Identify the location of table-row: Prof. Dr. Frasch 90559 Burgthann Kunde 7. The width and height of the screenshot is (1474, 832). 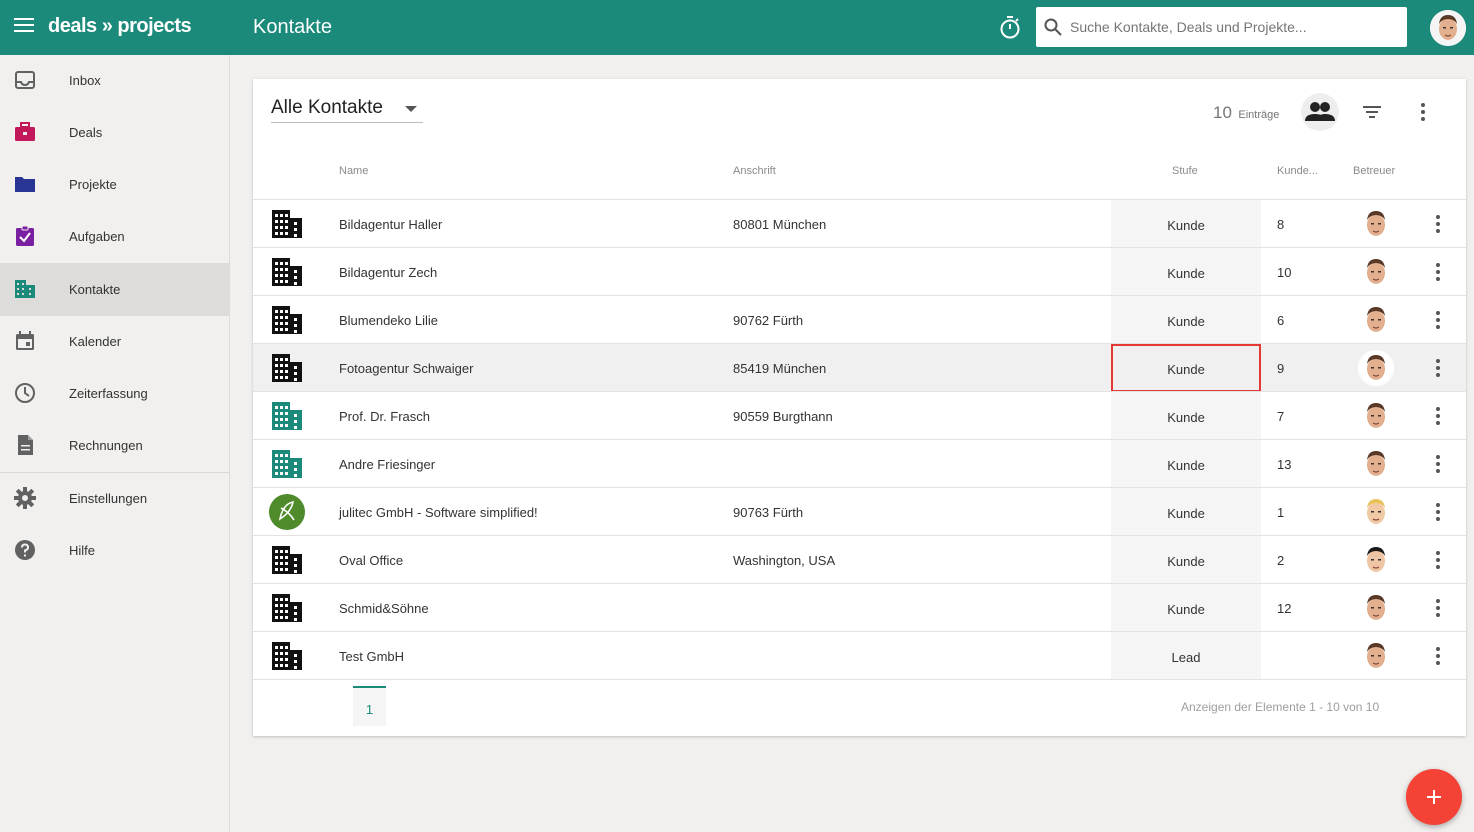
(859, 415).